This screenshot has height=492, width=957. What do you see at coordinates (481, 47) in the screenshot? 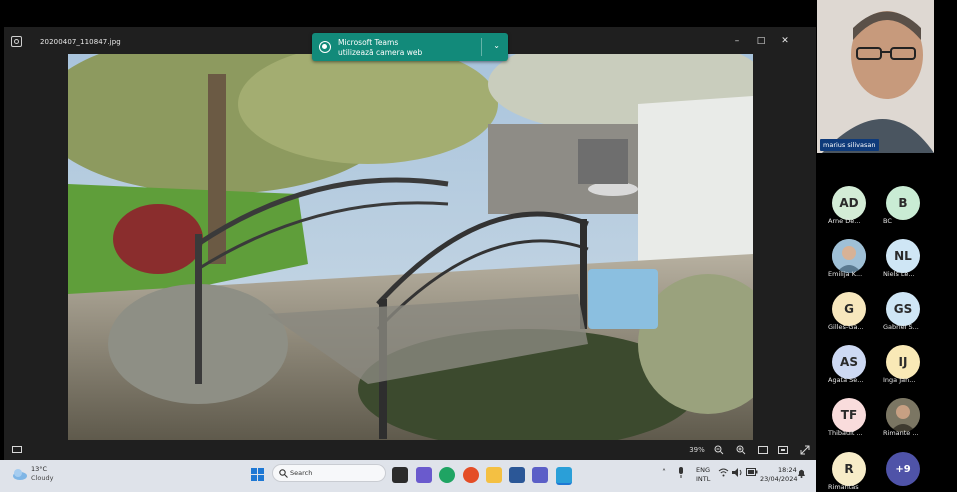
I see `toast-divider` at bounding box center [481, 47].